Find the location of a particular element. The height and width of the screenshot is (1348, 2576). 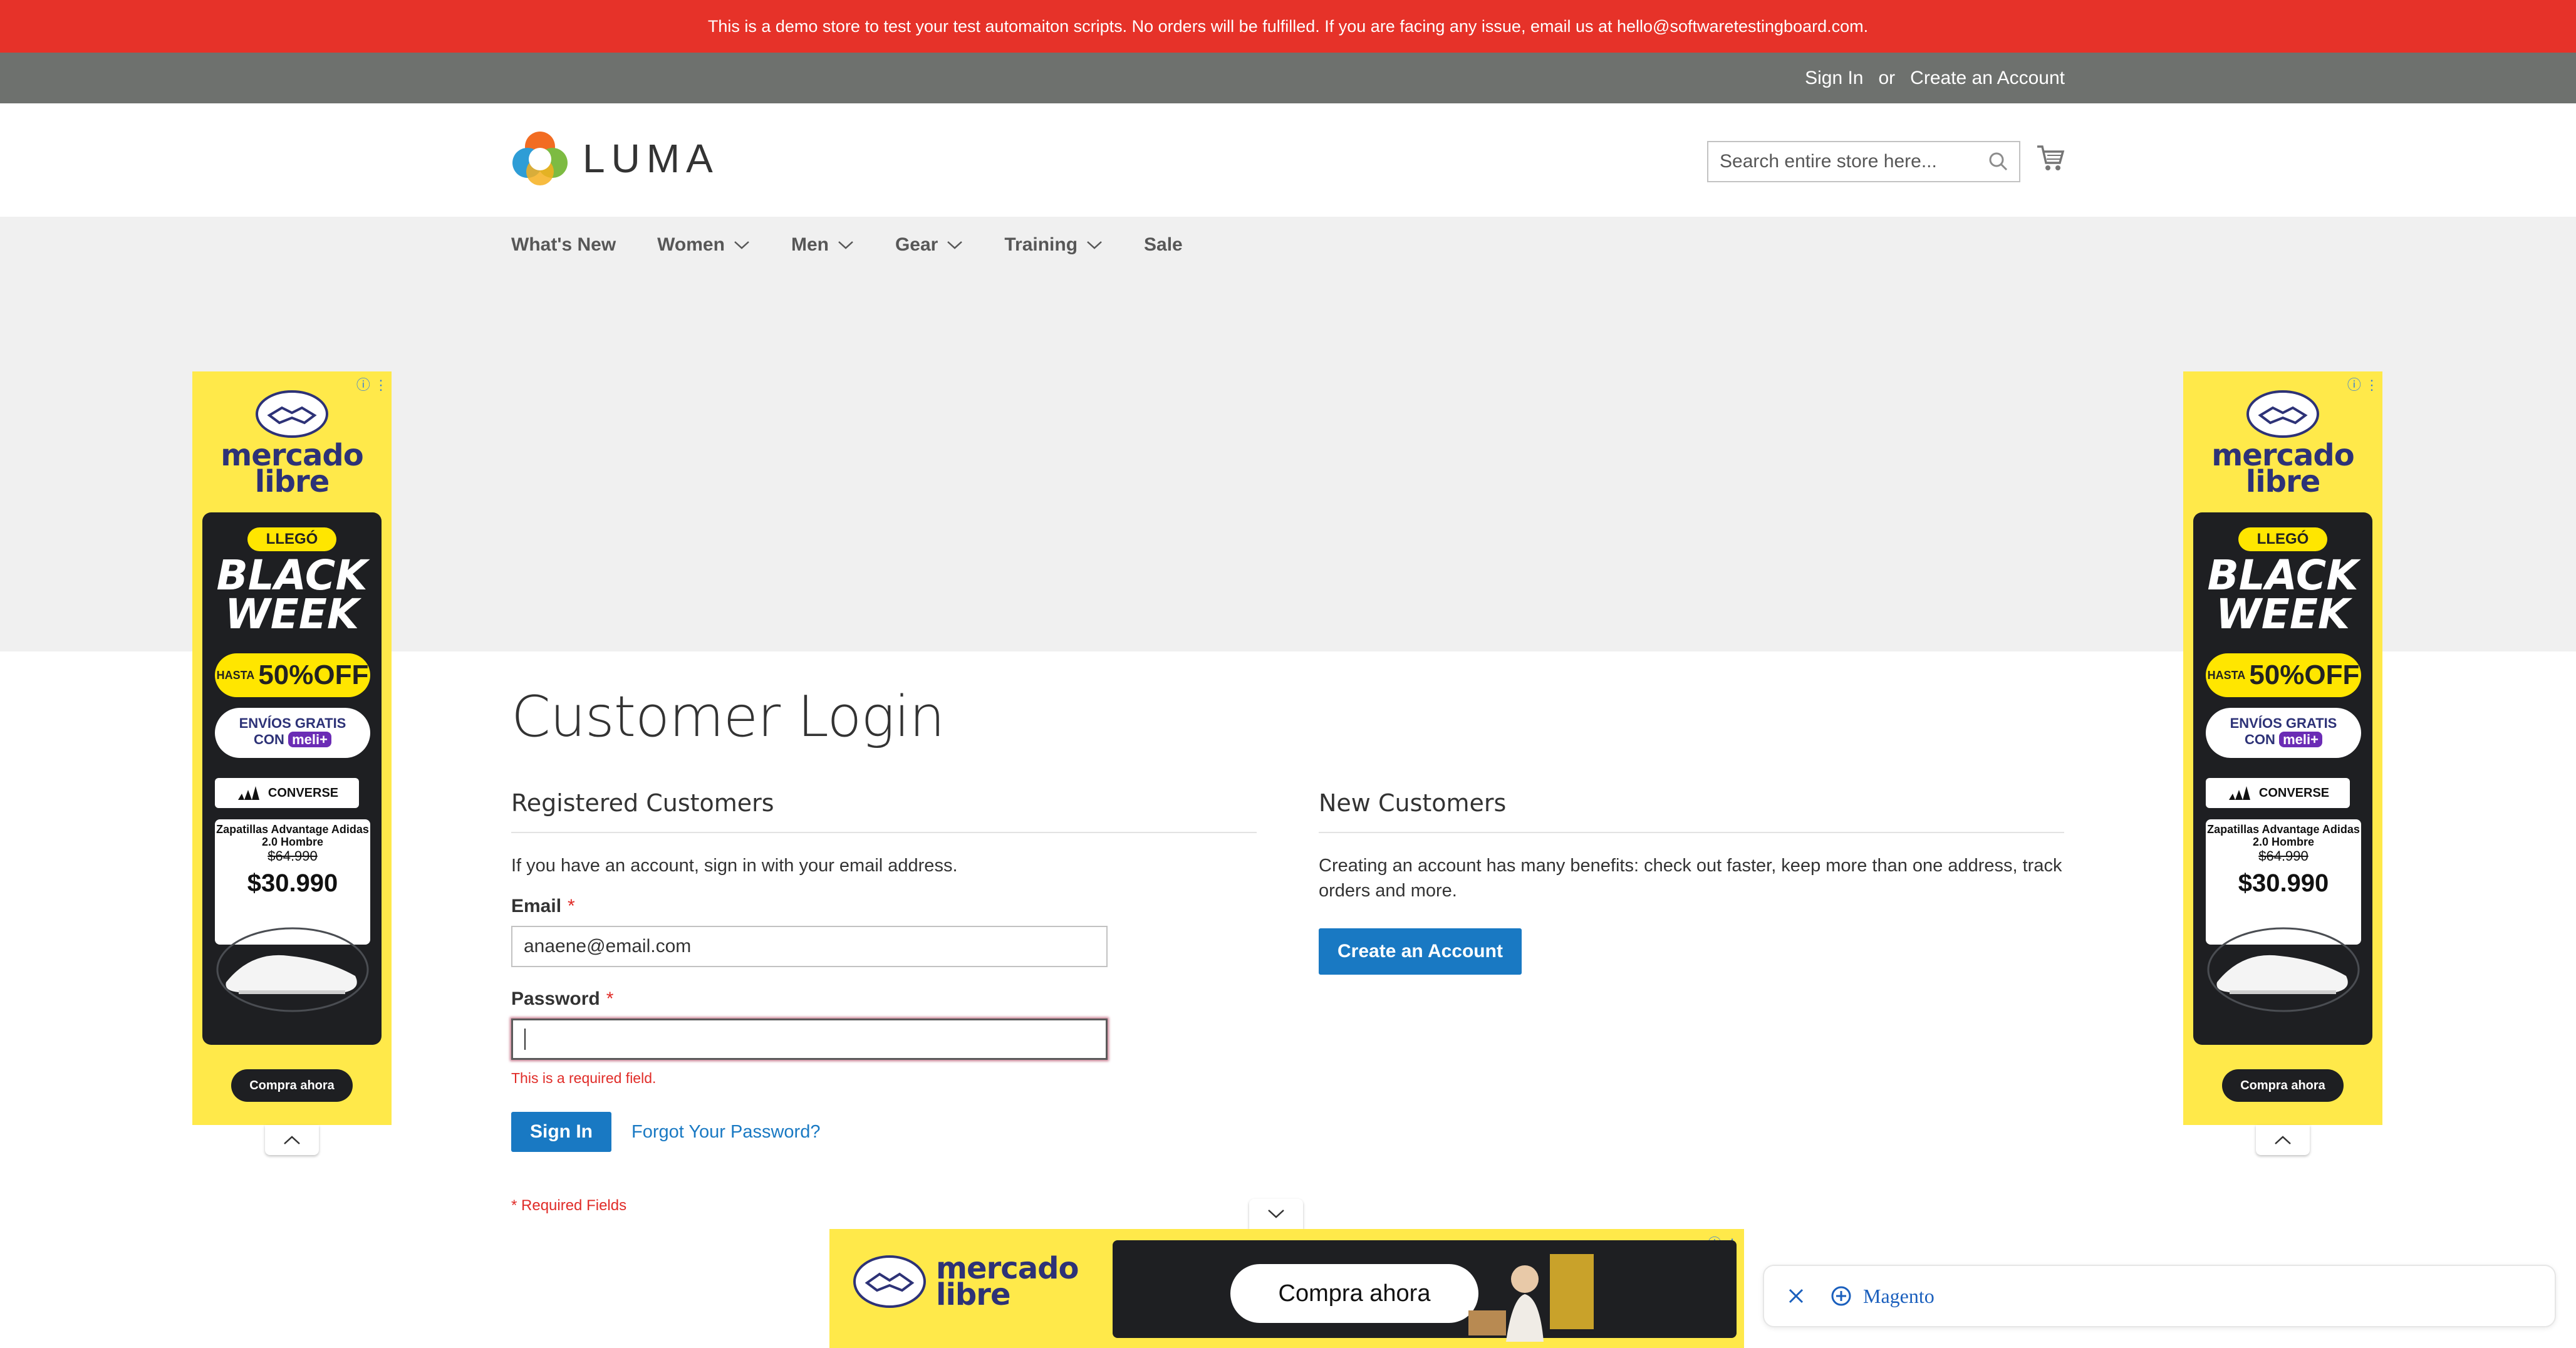

email-label: Email * is located at coordinates (884, 906).